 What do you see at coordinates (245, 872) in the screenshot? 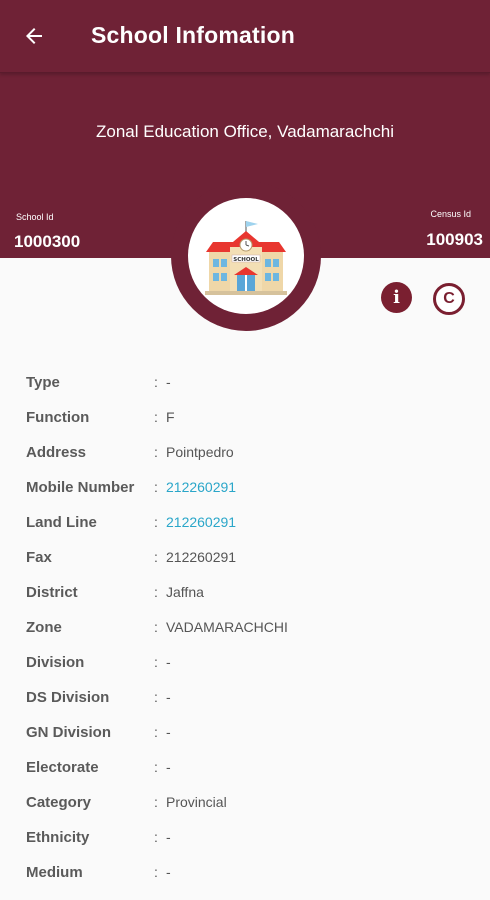
I see `detail-row-medium: Medium : -` at bounding box center [245, 872].